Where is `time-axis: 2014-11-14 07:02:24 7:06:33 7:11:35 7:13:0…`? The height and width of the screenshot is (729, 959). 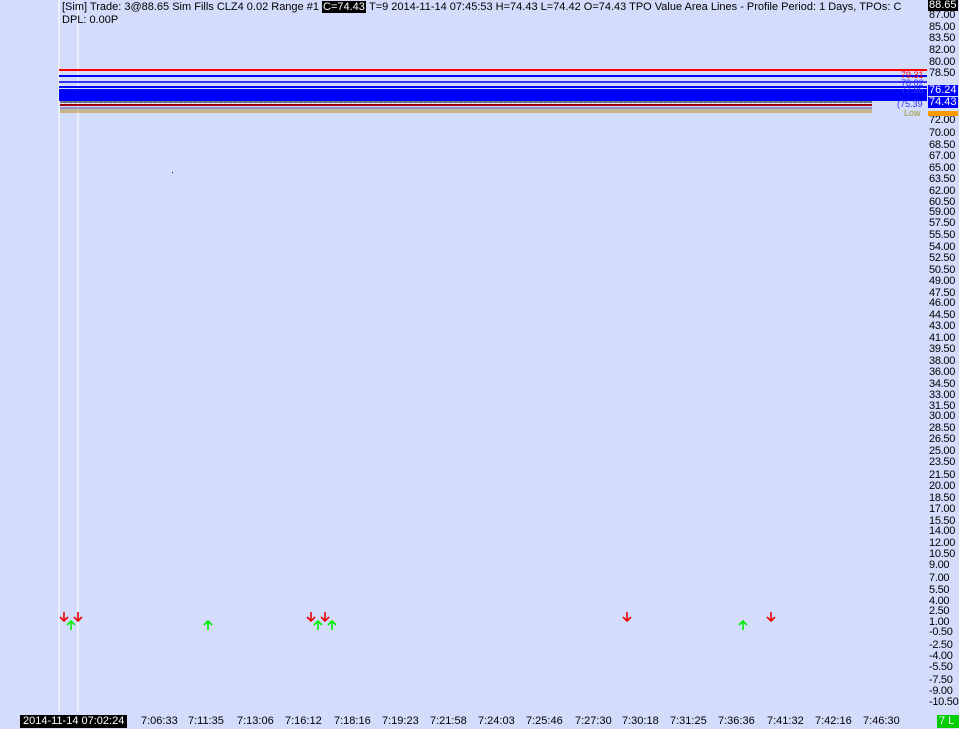 time-axis: 2014-11-14 07:02:24 7:06:33 7:11:35 7:13:0… is located at coordinates (479, 720).